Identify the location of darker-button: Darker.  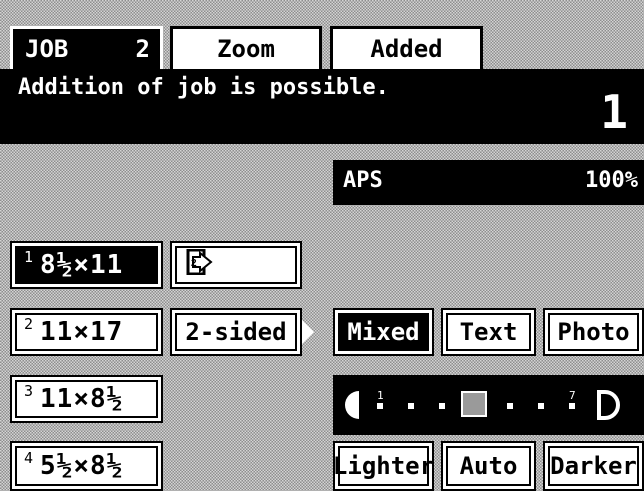
(593, 466).